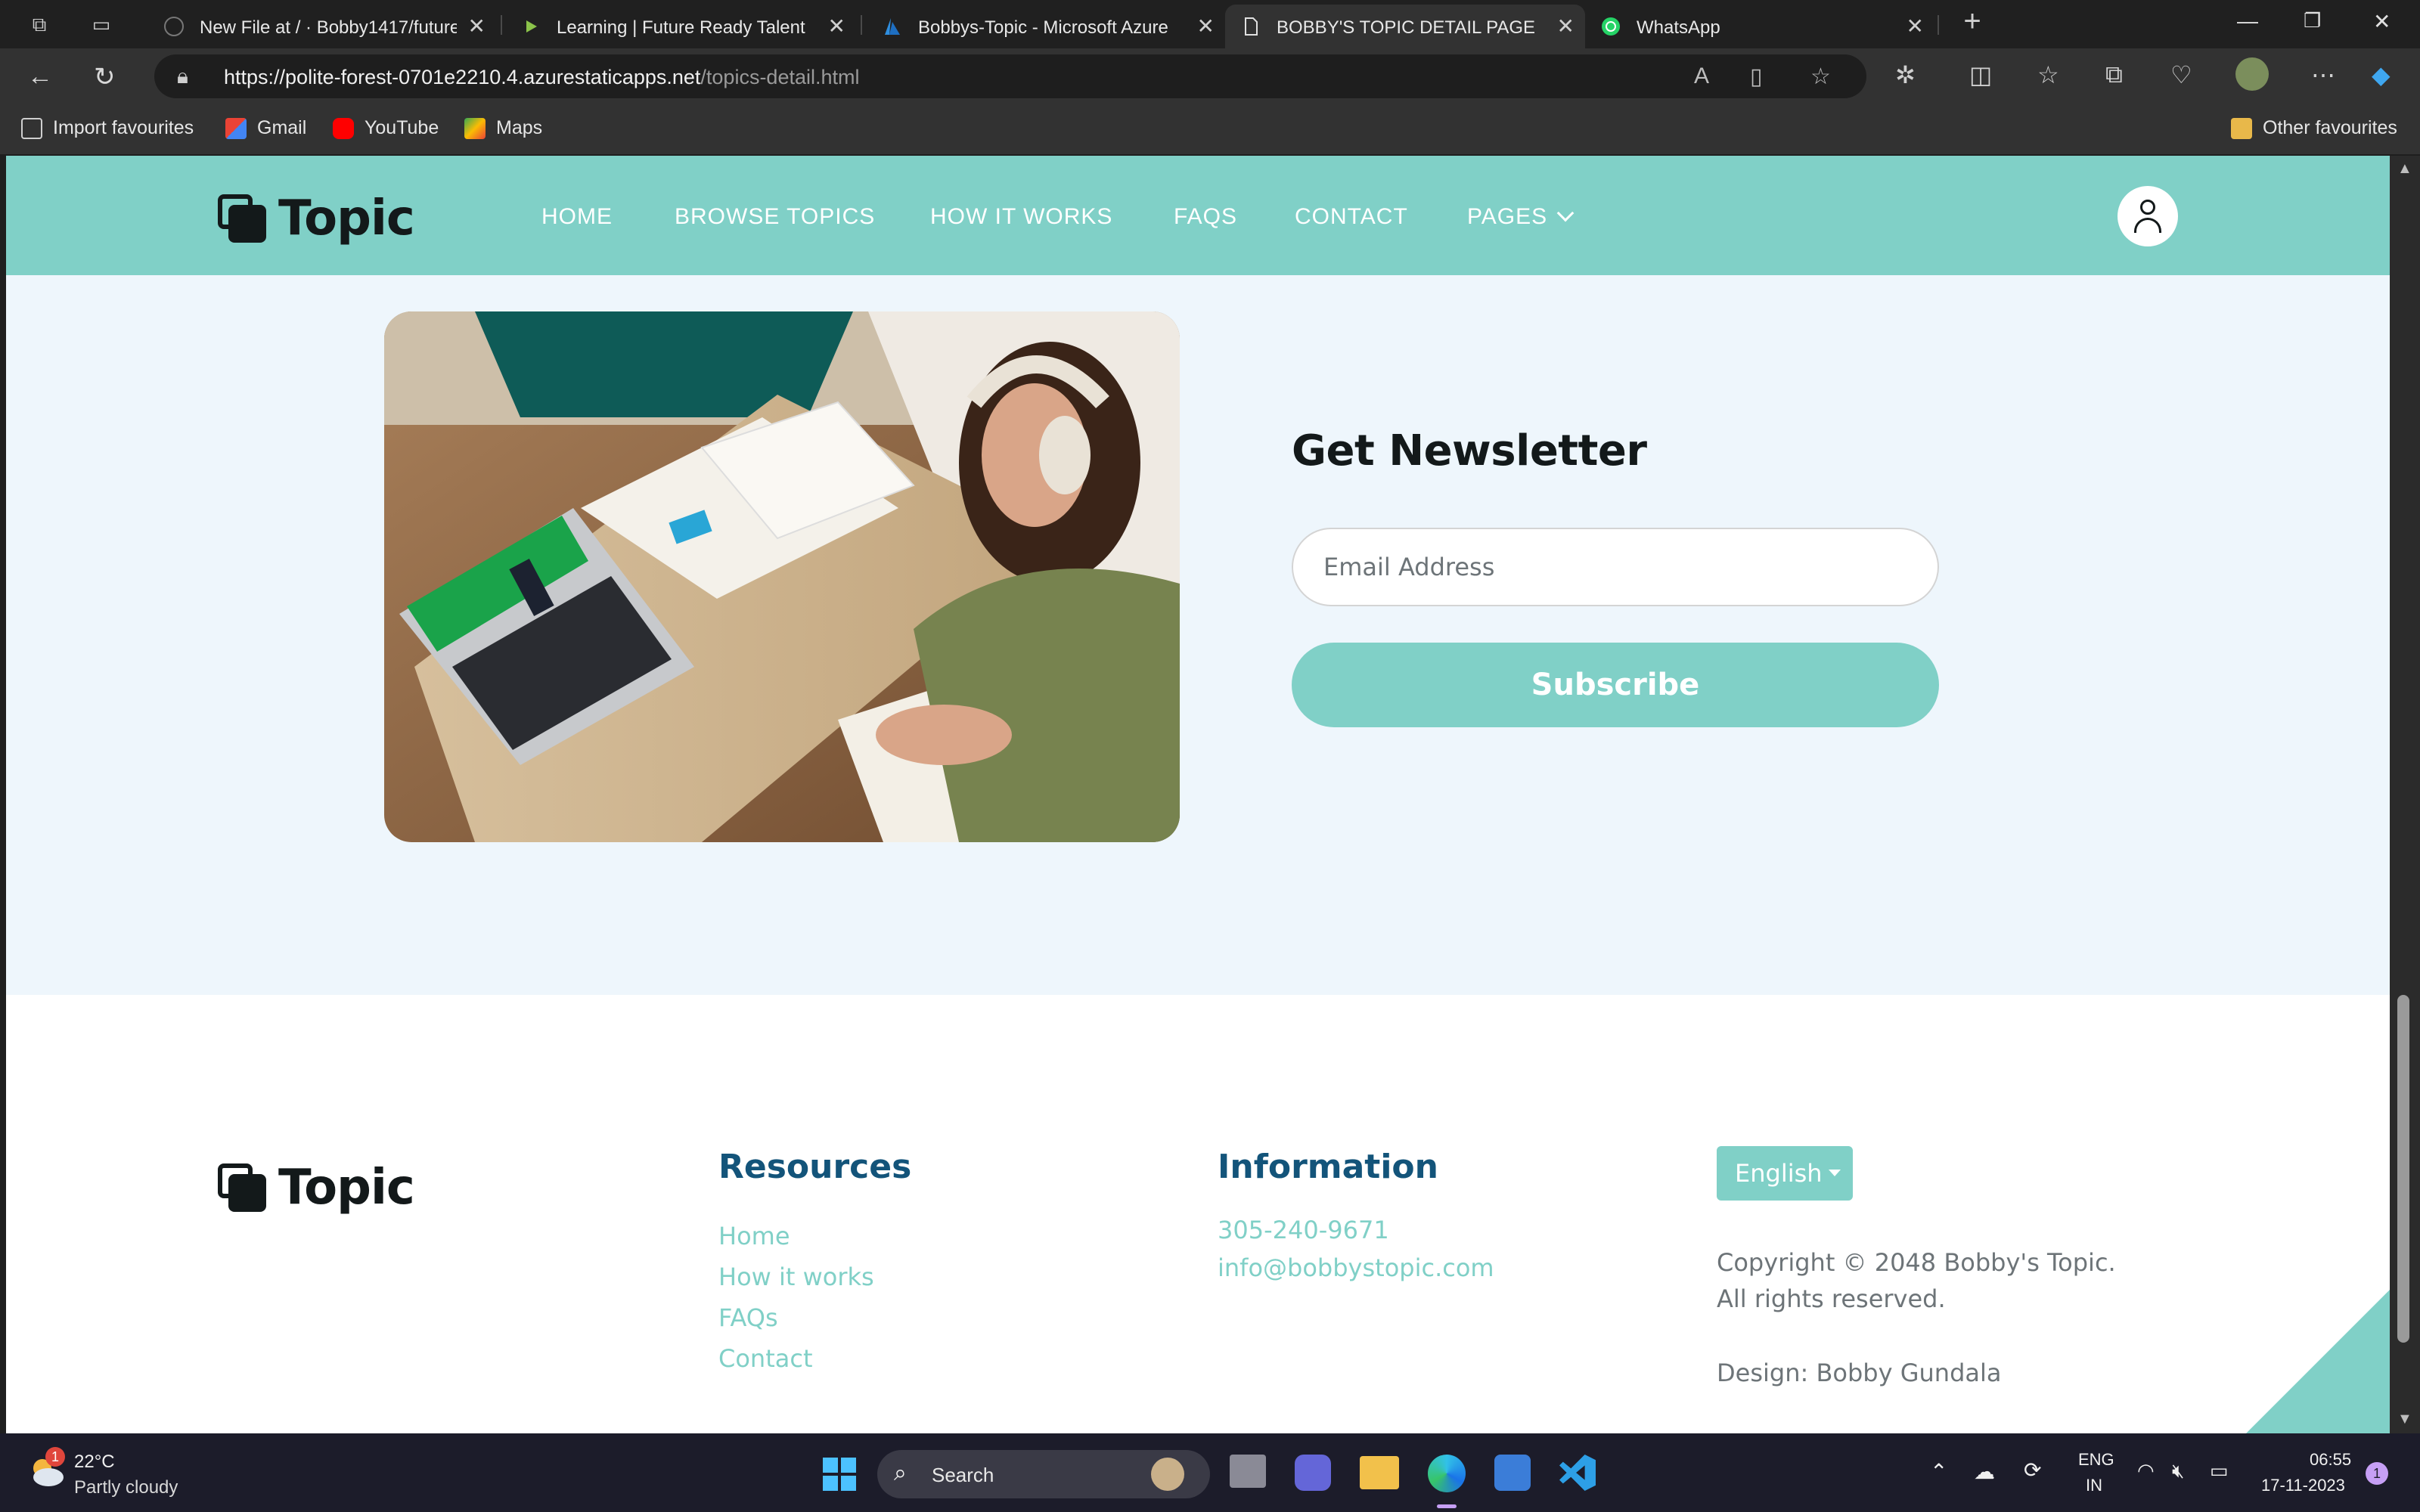 The image size is (2420, 1512). What do you see at coordinates (2094, 1485) in the screenshot?
I see `language-bottom: IN` at bounding box center [2094, 1485].